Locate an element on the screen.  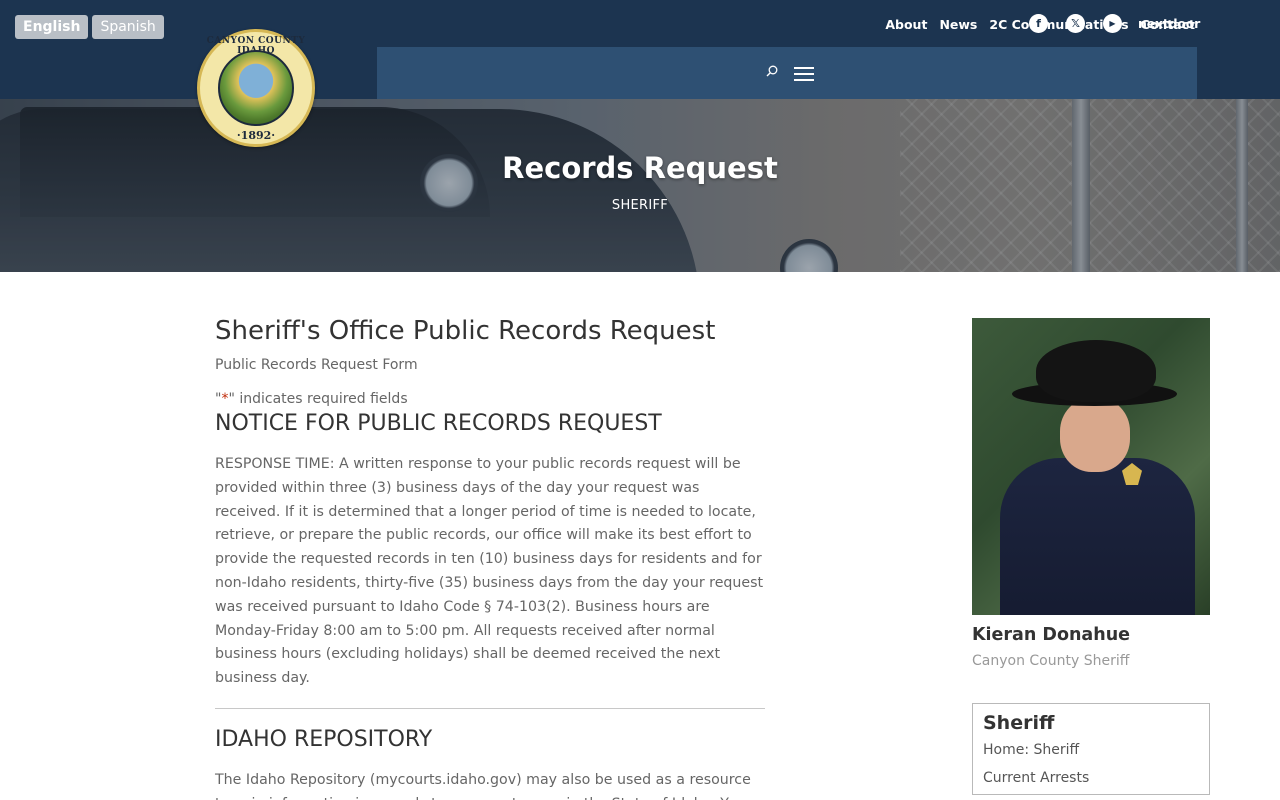
language-switcher: English Spanish is located at coordinates (89, 27).